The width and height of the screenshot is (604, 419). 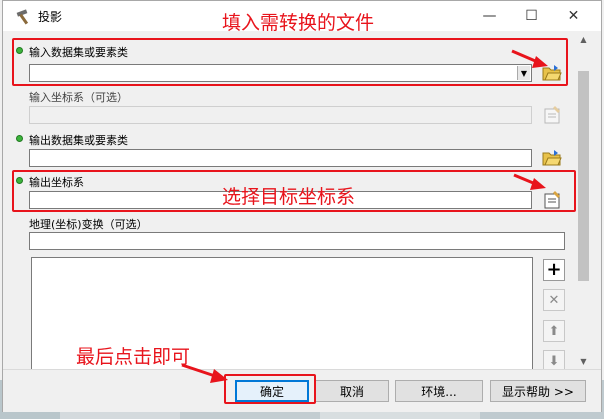 I want to click on window-title: 投影, so click(x=50, y=17).